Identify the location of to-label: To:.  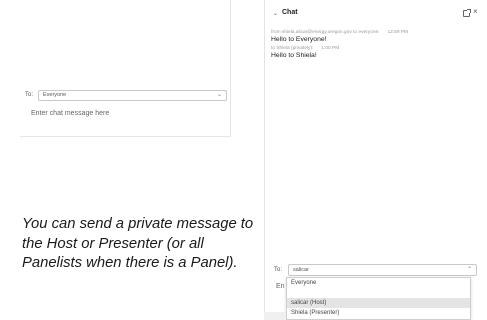
(278, 269).